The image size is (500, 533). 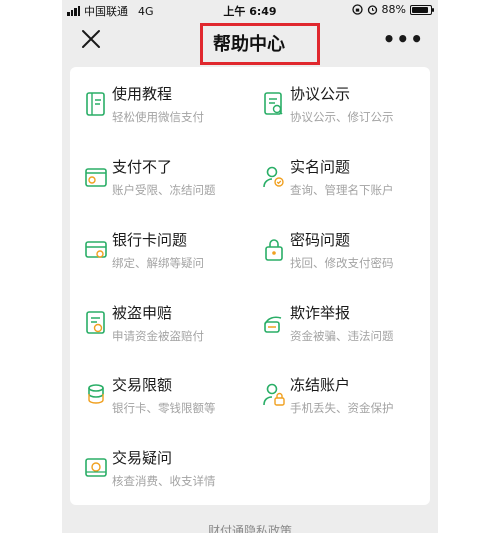 I want to click on alarm-icon, so click(x=372, y=10).